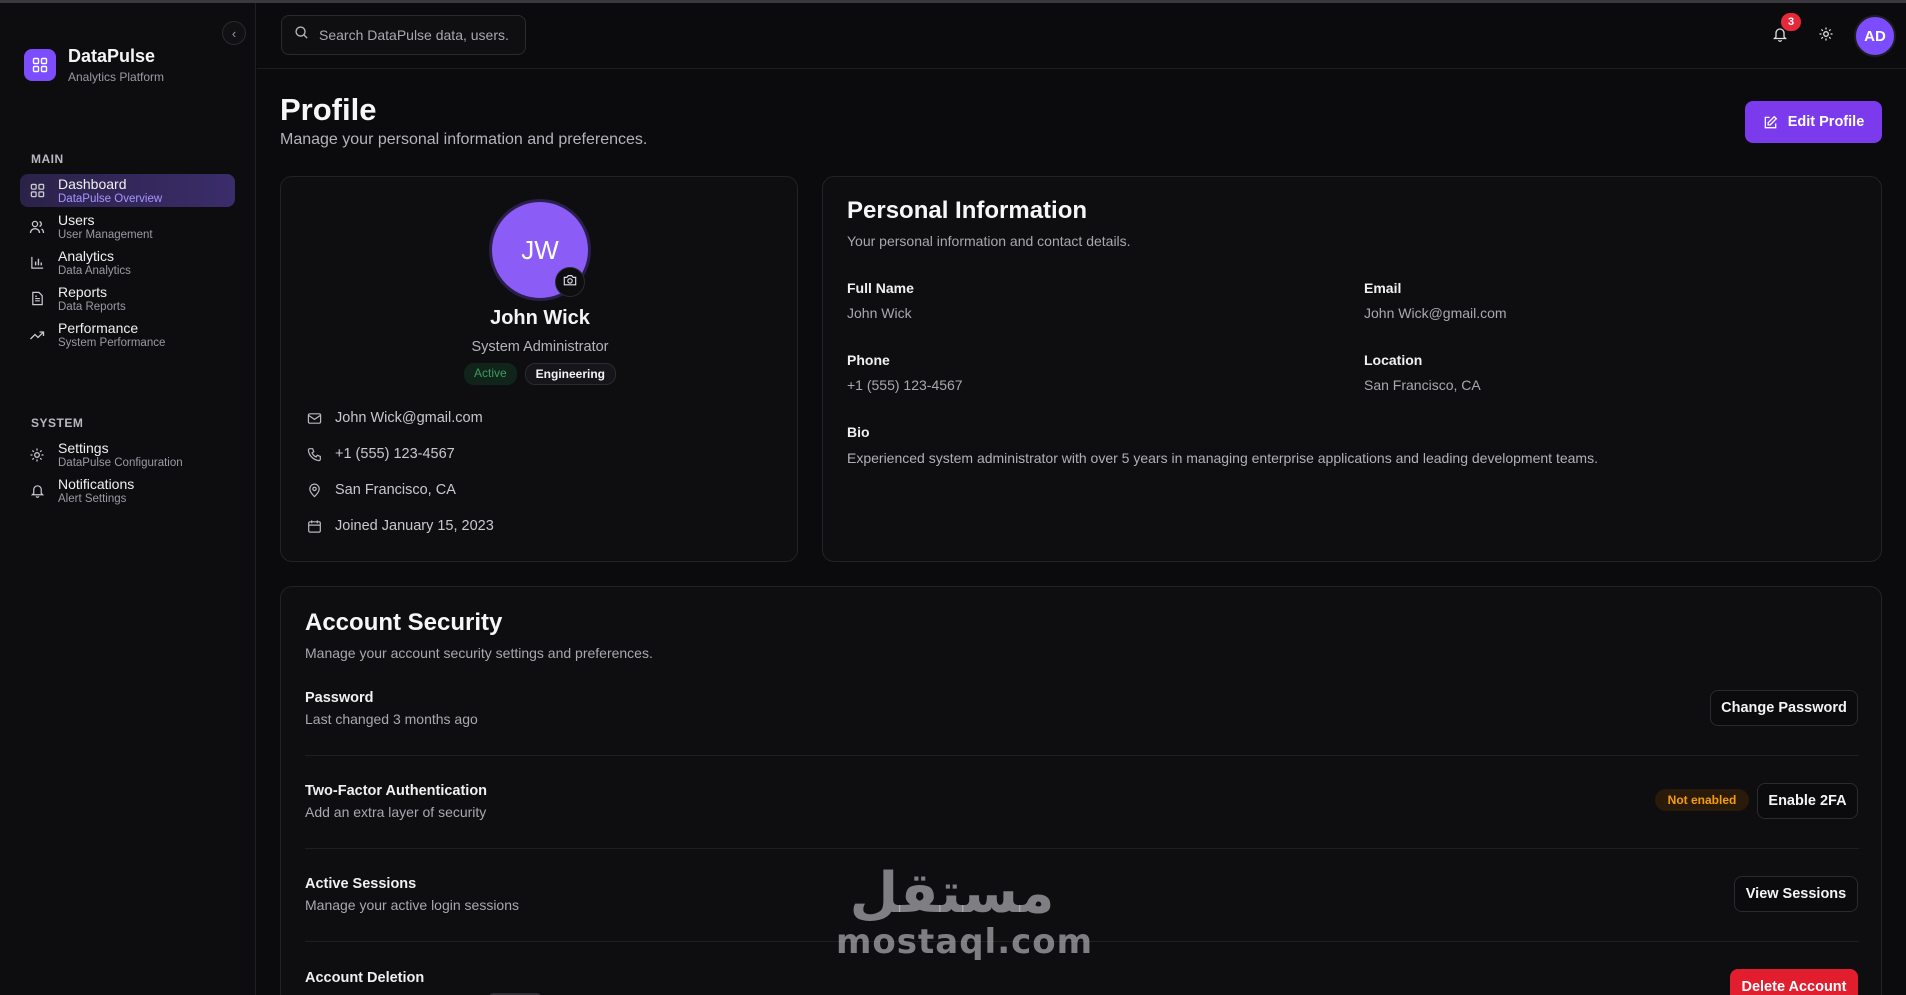 The height and width of the screenshot is (995, 1906). What do you see at coordinates (391, 719) in the screenshot?
I see `password-subtitle: Last changed 3 months ago` at bounding box center [391, 719].